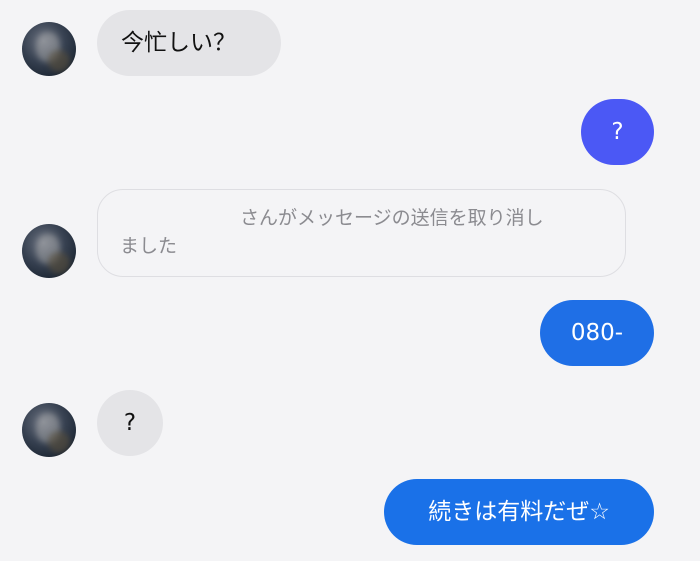  What do you see at coordinates (149, 246) in the screenshot?
I see `notice-text-line2: ました` at bounding box center [149, 246].